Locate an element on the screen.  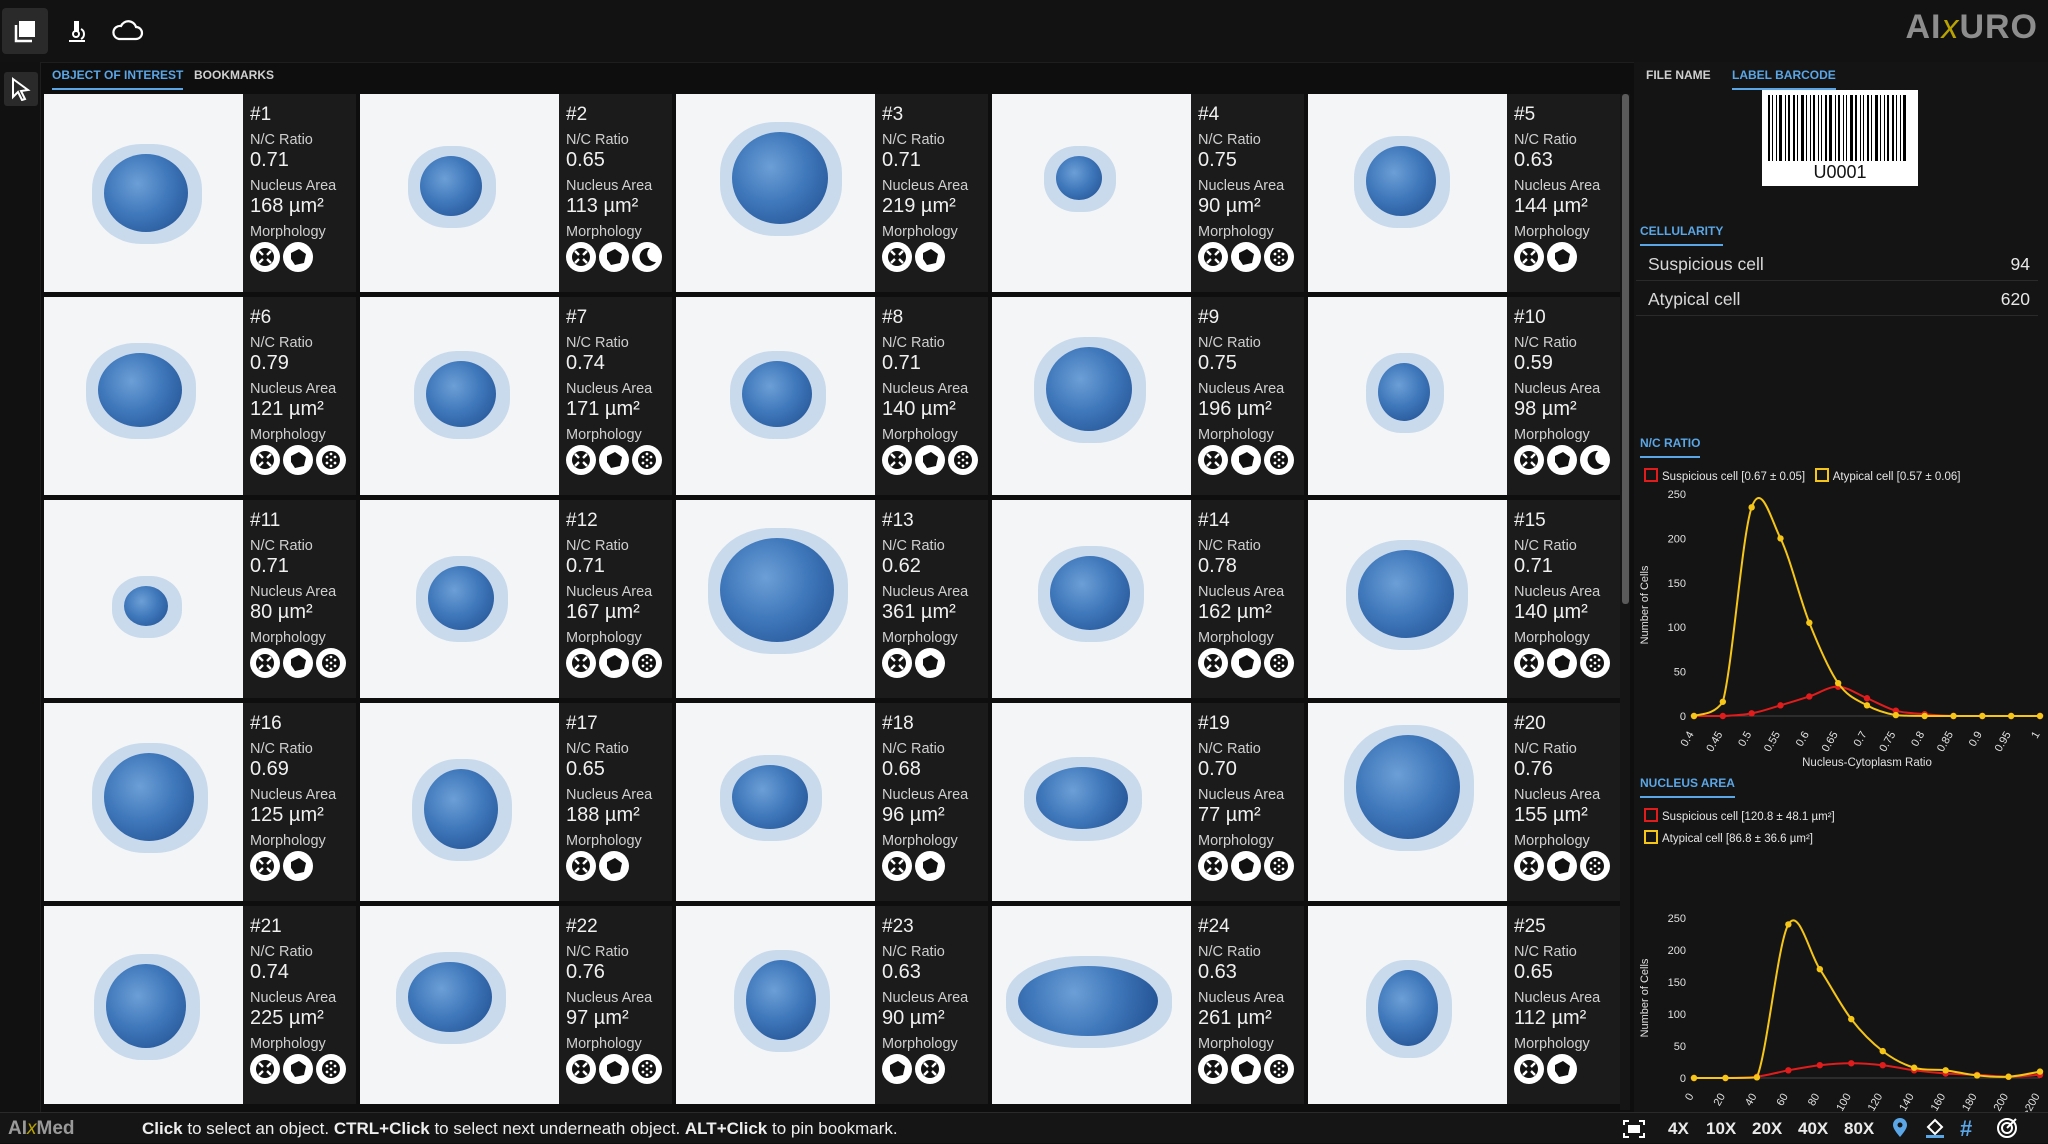
zoom-40x-button: 40X is located at coordinates (1813, 1129).